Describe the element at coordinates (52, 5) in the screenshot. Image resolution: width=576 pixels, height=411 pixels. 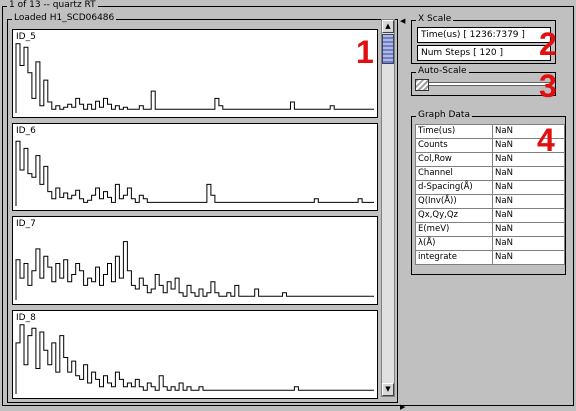
I see `window-title: 1 of 13 -- quartz RT` at that location.